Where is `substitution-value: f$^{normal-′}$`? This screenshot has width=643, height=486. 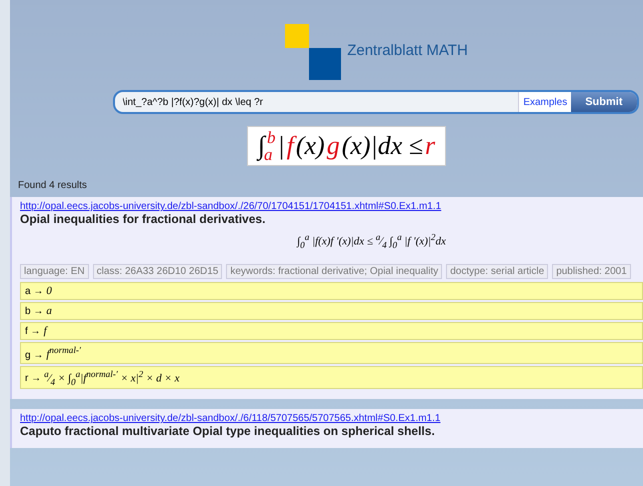 substitution-value: f$^{normal-′}$ is located at coordinates (63, 352).